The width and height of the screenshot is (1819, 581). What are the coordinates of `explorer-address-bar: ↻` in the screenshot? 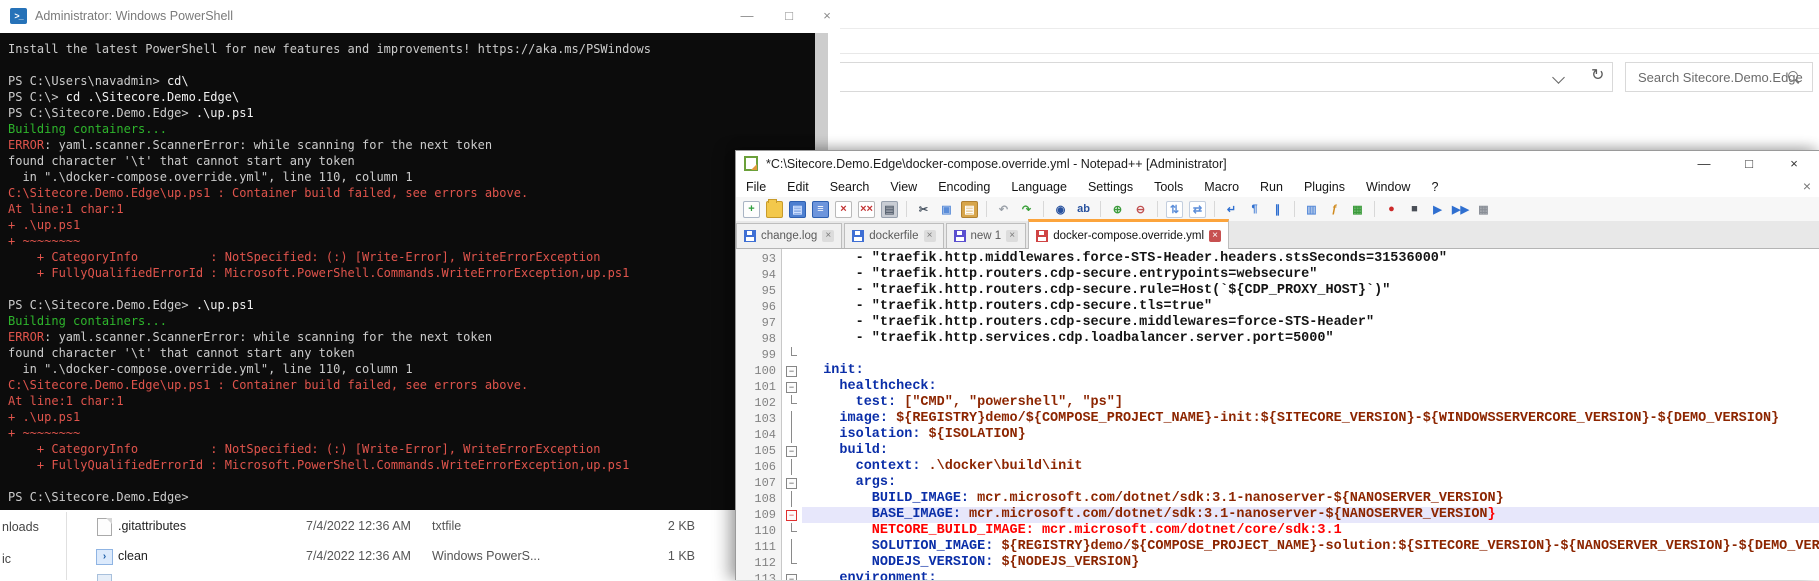 It's located at (1225, 77).